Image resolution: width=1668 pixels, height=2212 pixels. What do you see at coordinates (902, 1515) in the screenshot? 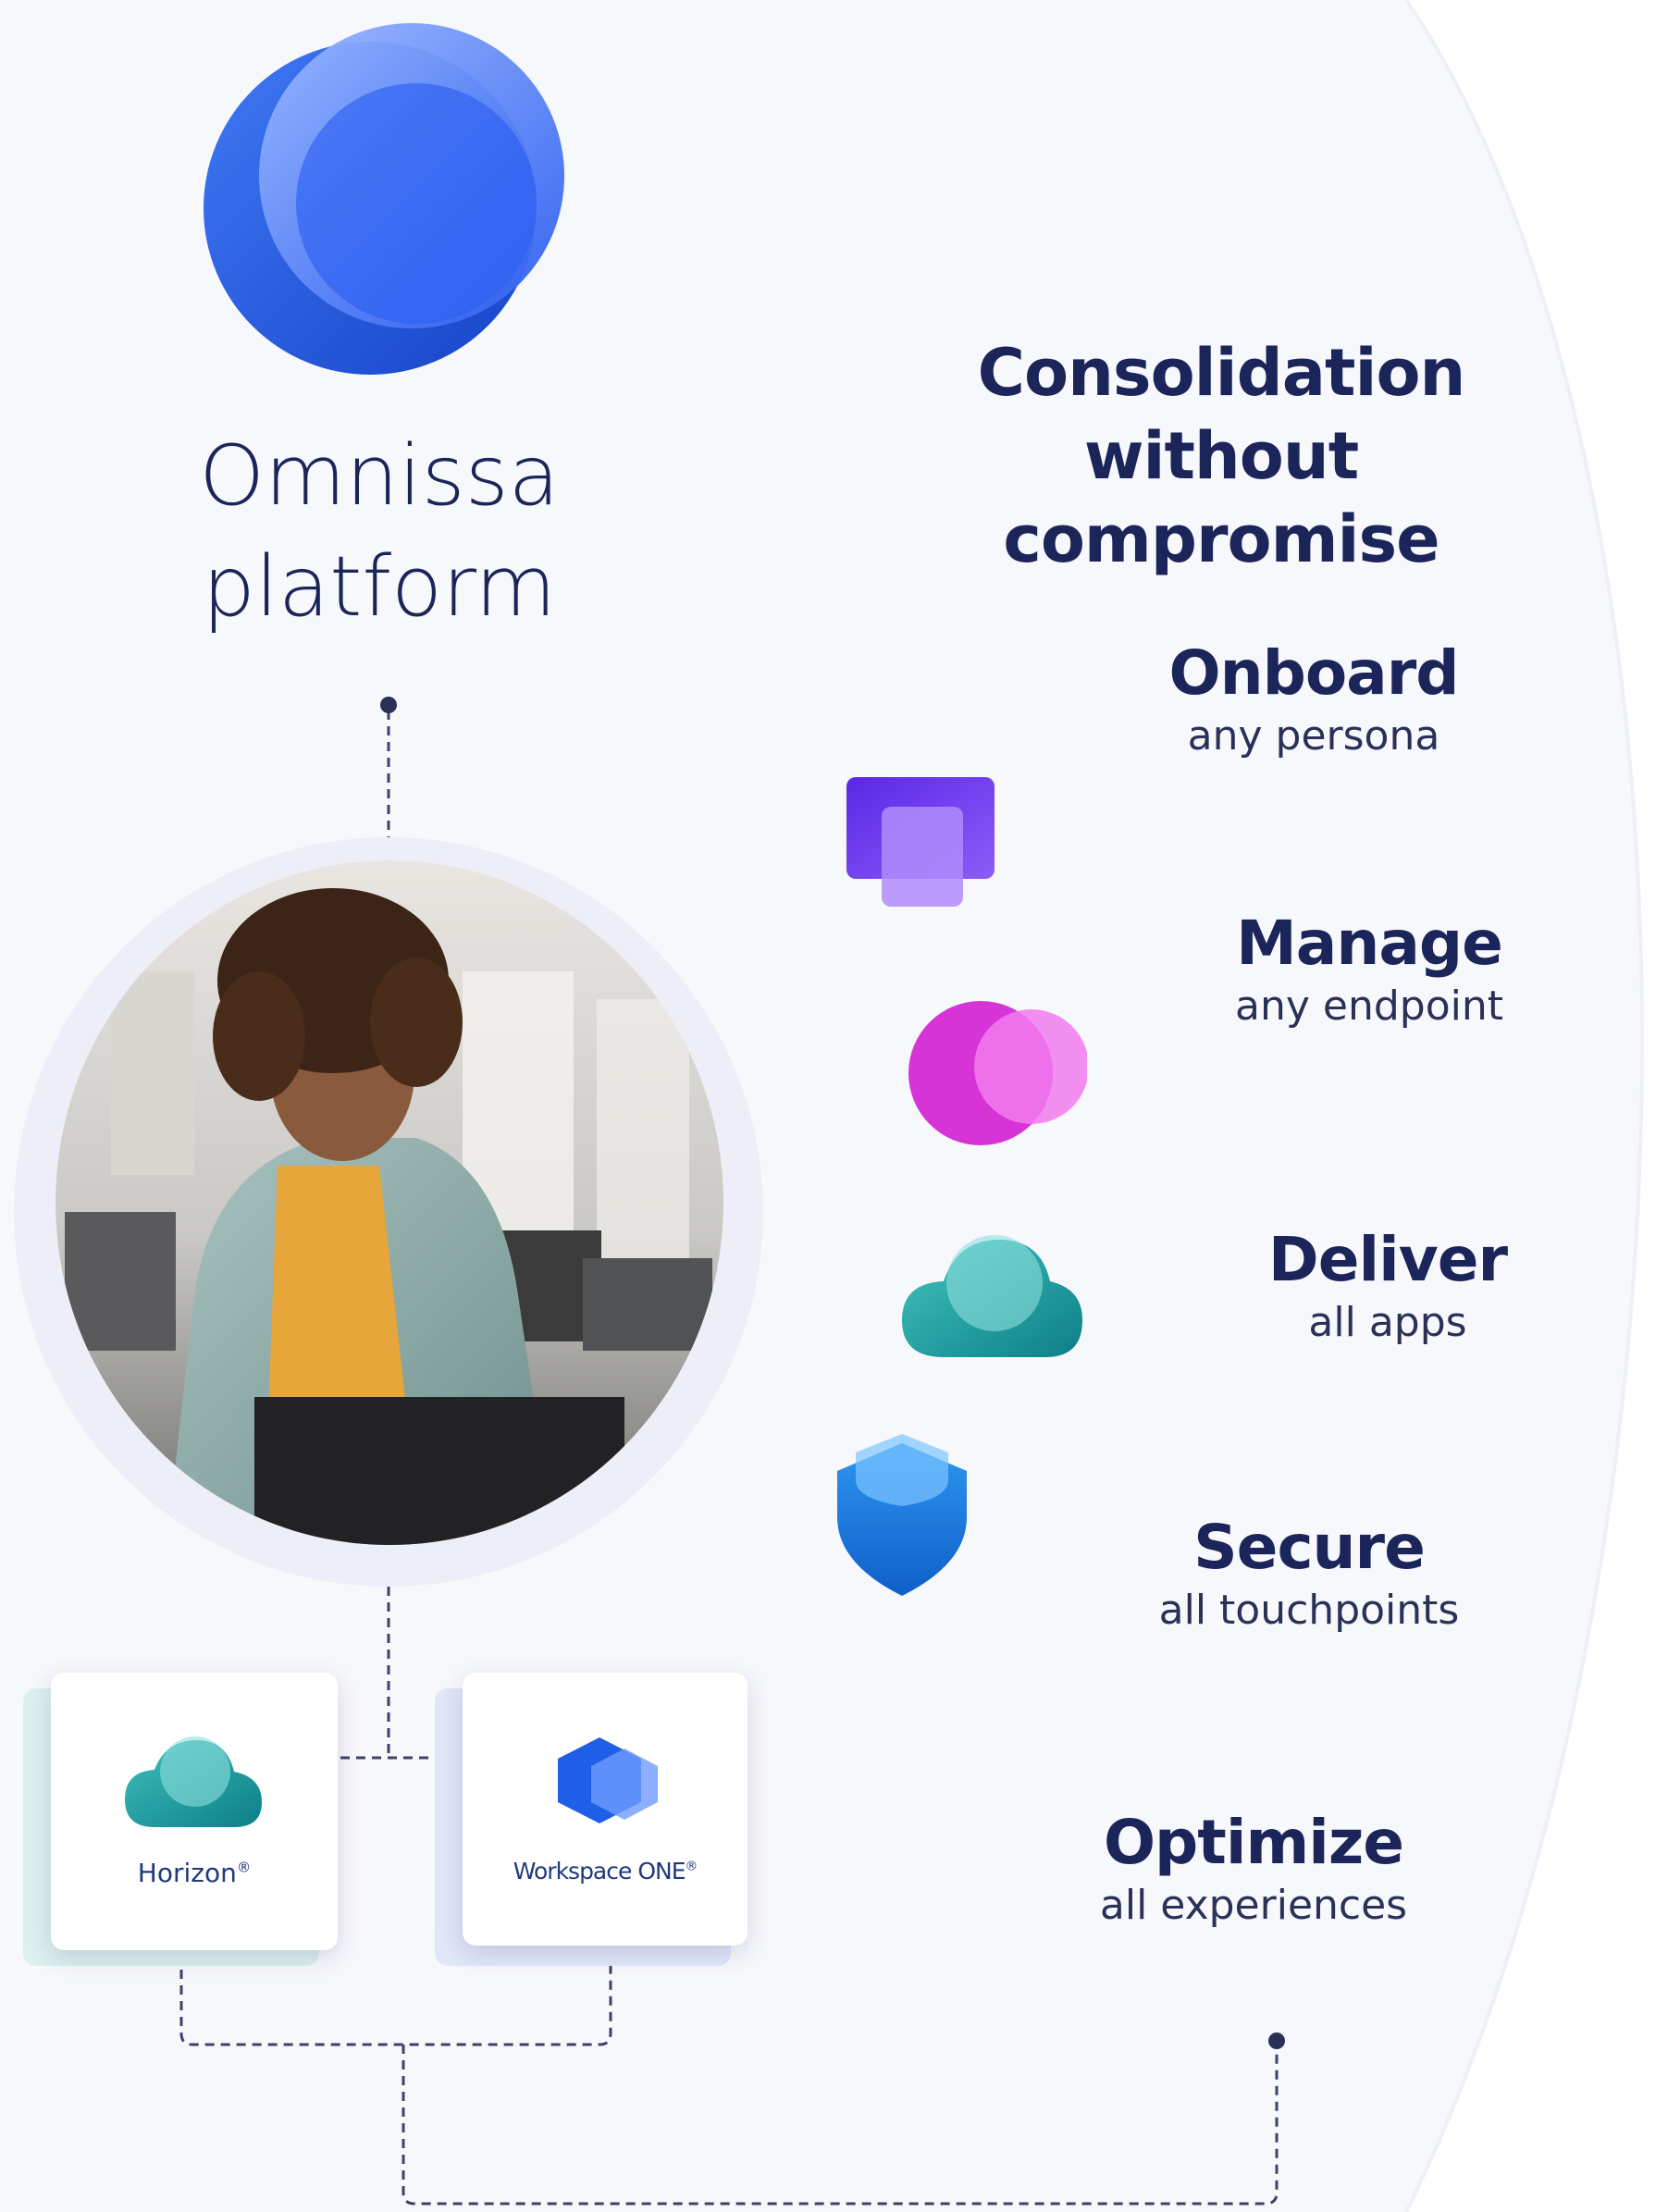
I see `shield-icon` at bounding box center [902, 1515].